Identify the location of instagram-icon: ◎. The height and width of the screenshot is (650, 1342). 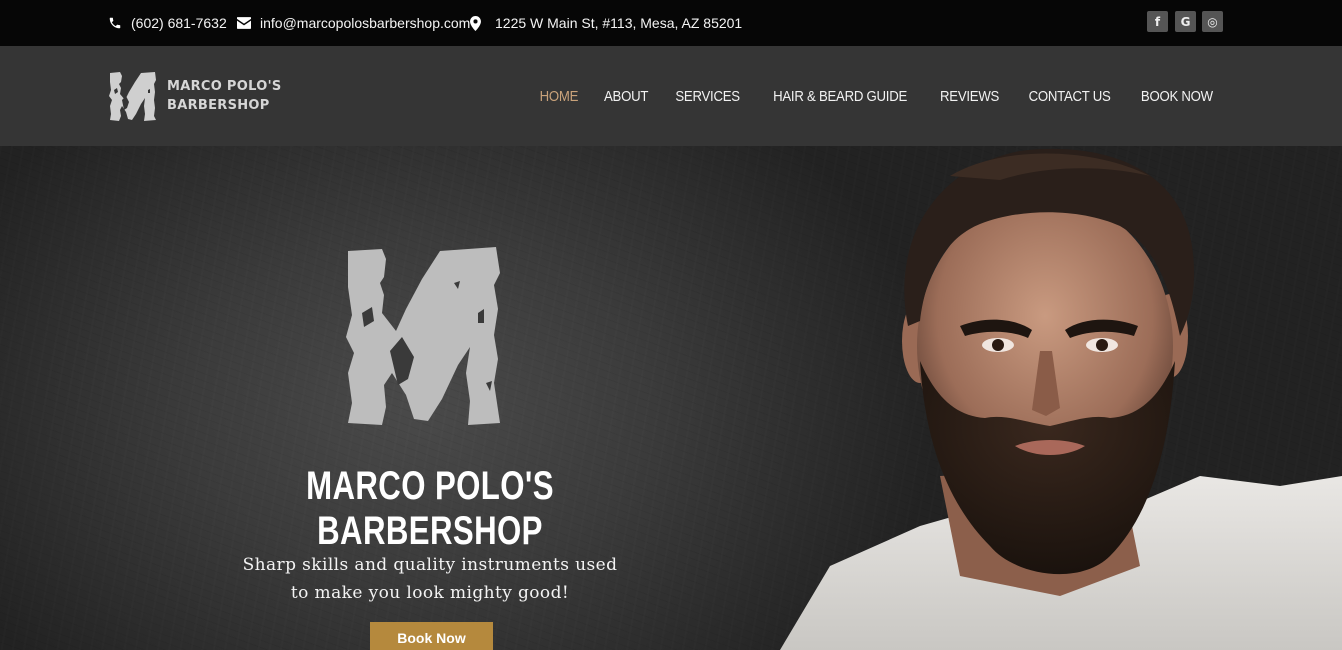
(1212, 21).